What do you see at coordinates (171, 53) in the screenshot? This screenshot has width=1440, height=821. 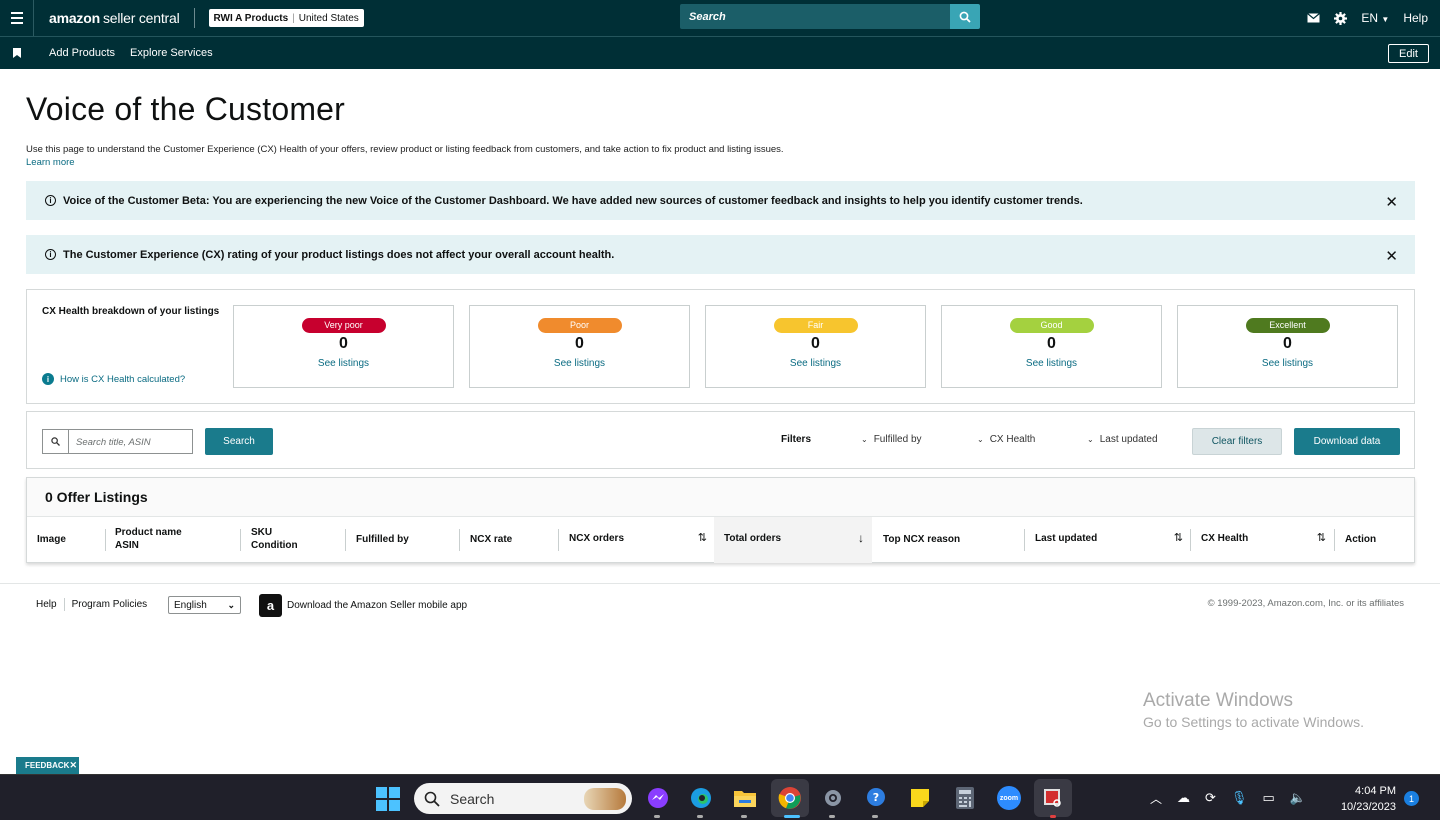 I see `nav-explore-services: Explore Services` at bounding box center [171, 53].